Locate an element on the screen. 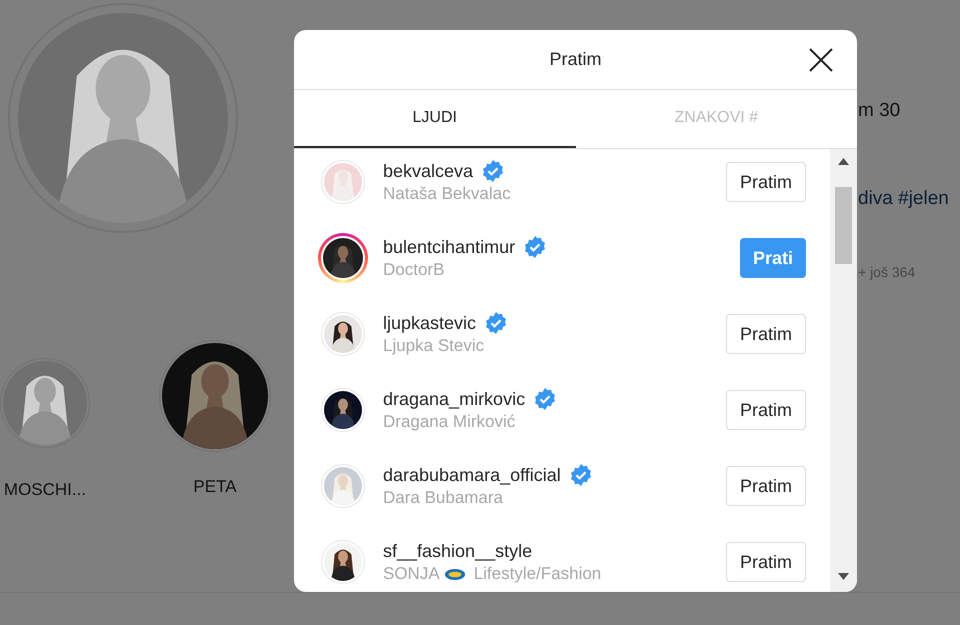 The width and height of the screenshot is (960, 625). full-name: Dara Bubamara is located at coordinates (443, 498).